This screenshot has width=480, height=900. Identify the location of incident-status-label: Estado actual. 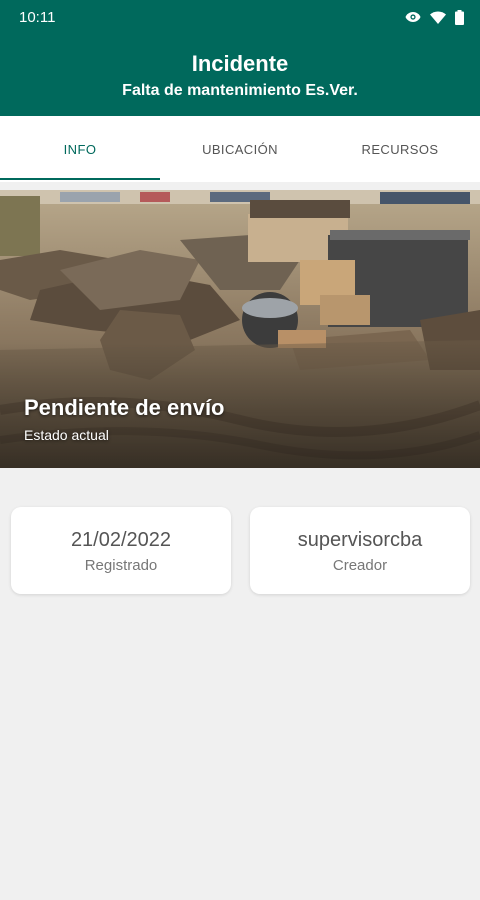
(66, 435).